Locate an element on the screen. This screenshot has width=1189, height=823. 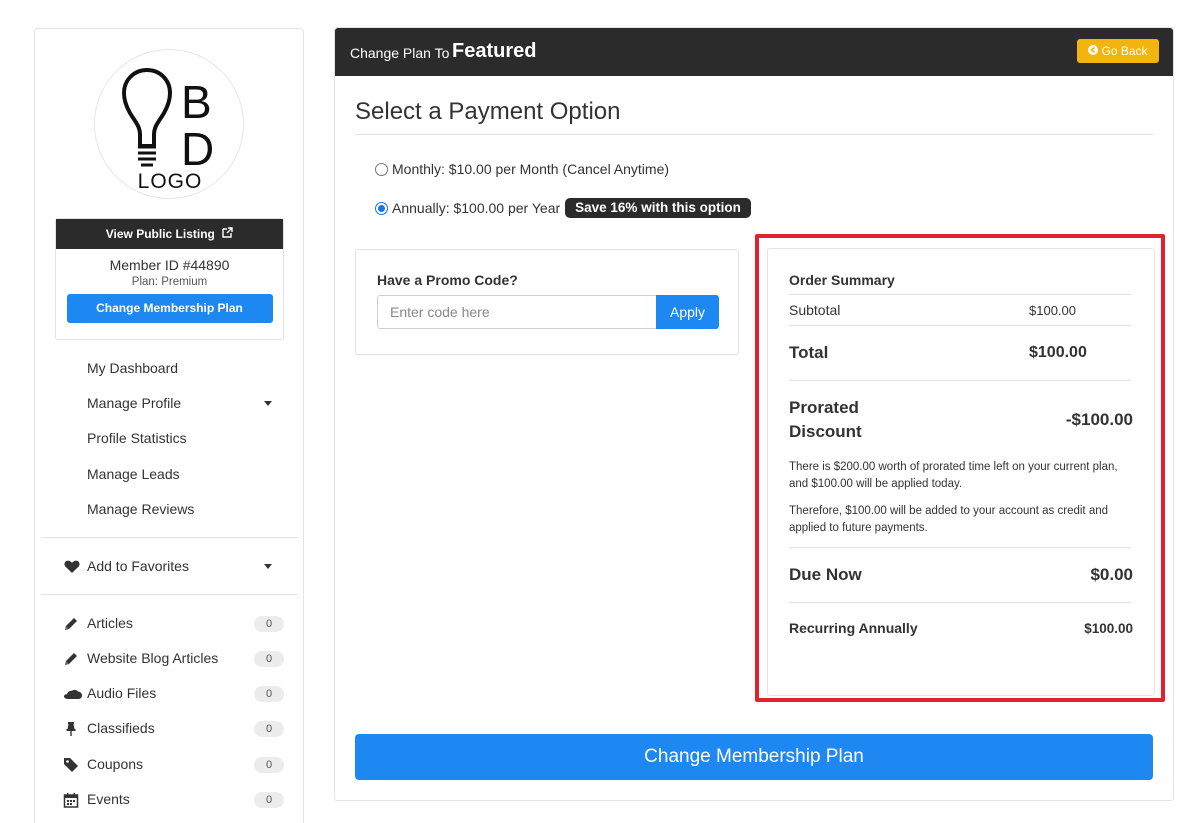
go-back-button: Go Back is located at coordinates (1118, 51).